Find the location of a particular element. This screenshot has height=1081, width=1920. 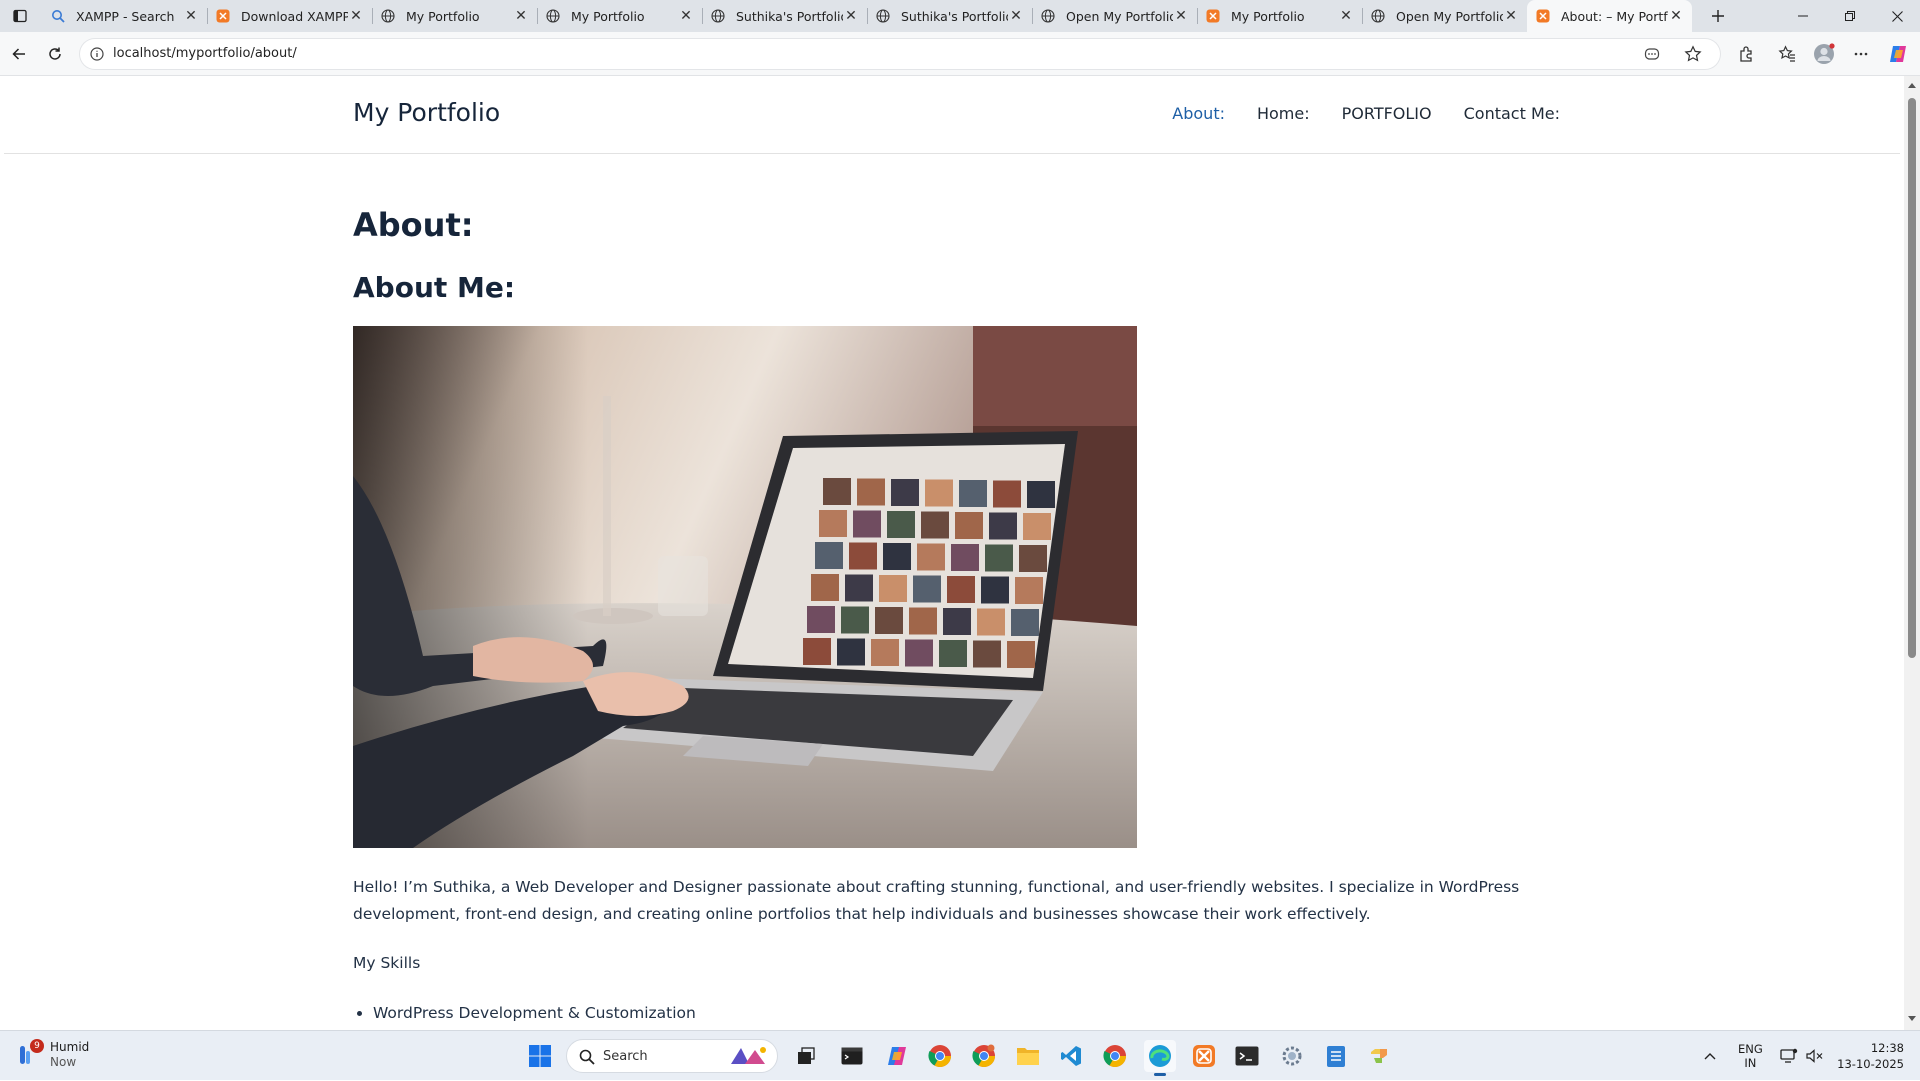

profile-button is located at coordinates (1824, 54).